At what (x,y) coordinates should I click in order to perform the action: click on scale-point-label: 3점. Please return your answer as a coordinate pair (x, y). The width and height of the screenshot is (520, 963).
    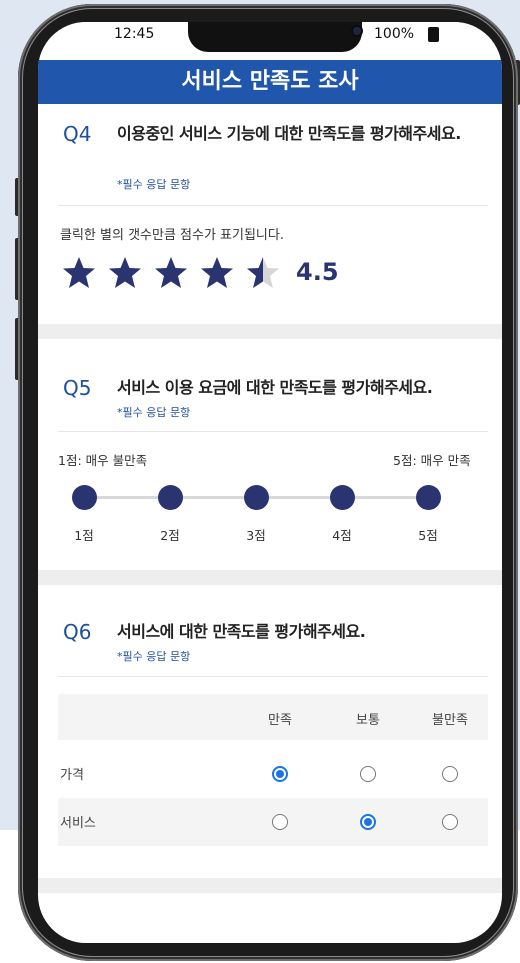
    Looking at the image, I should click on (256, 535).